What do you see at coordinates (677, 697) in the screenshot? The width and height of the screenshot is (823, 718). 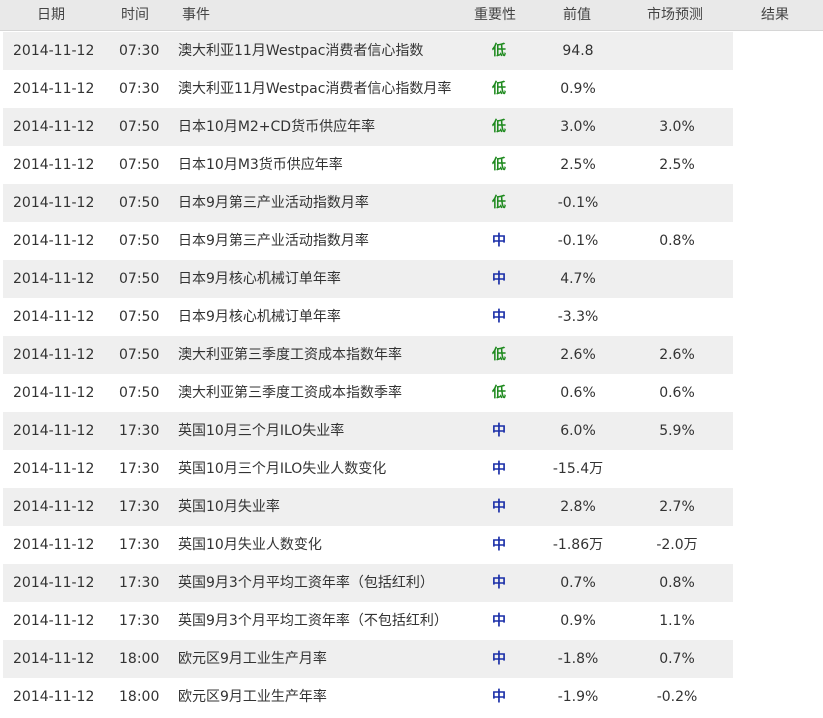 I see `forecast-cell: -0.2%` at bounding box center [677, 697].